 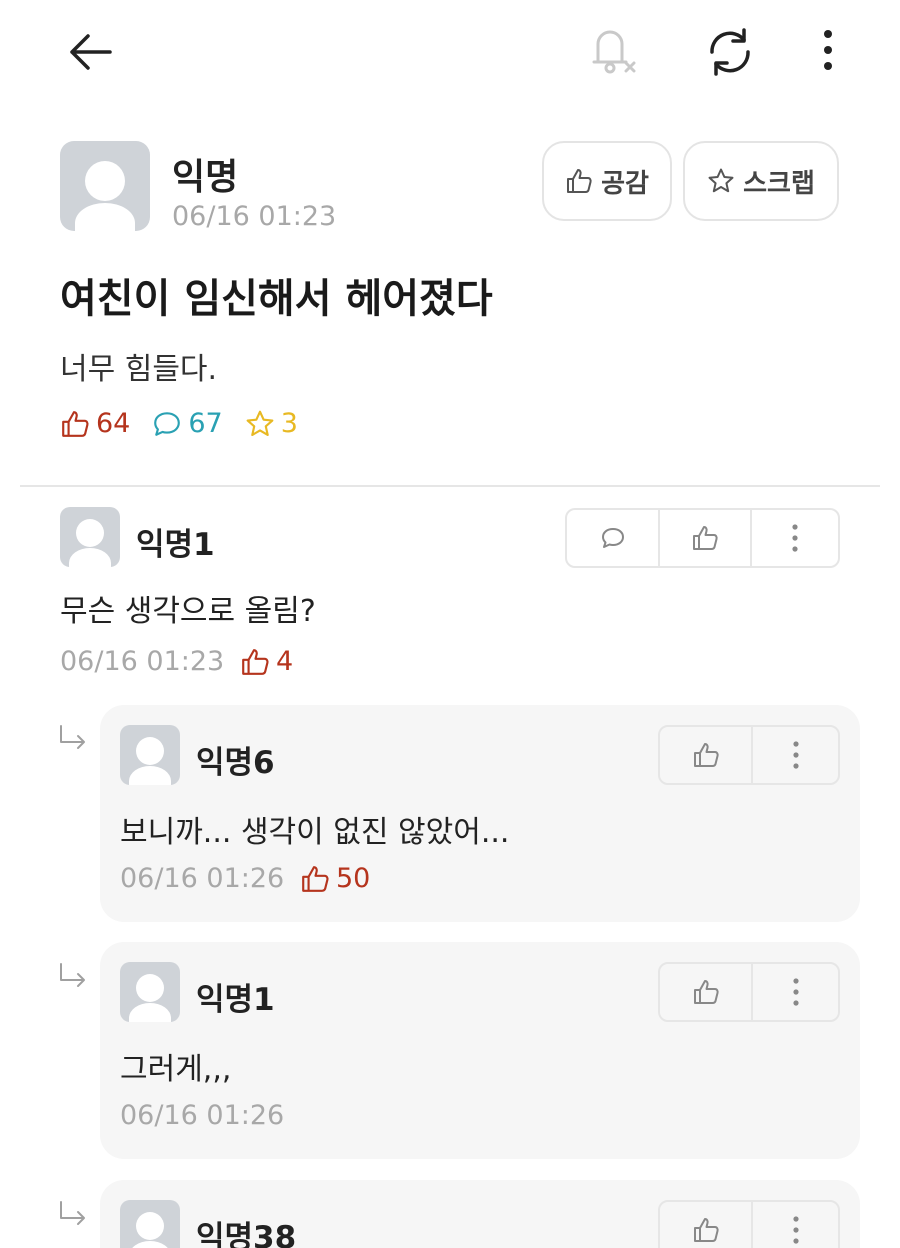 What do you see at coordinates (450, 486) in the screenshot?
I see `post-divider` at bounding box center [450, 486].